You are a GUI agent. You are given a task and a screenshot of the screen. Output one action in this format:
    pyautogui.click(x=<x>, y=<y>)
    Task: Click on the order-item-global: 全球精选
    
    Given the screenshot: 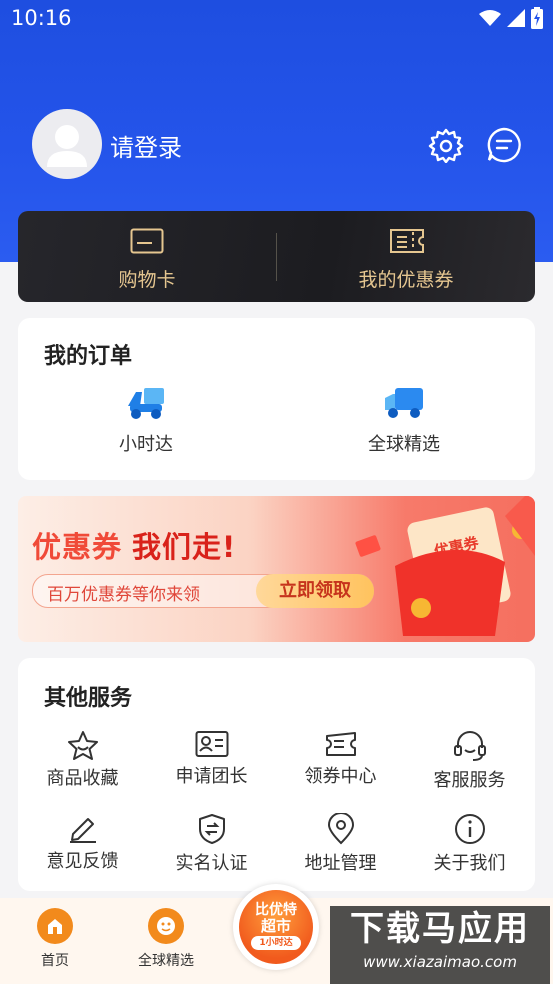 What is the action you would take?
    pyautogui.click(x=404, y=421)
    